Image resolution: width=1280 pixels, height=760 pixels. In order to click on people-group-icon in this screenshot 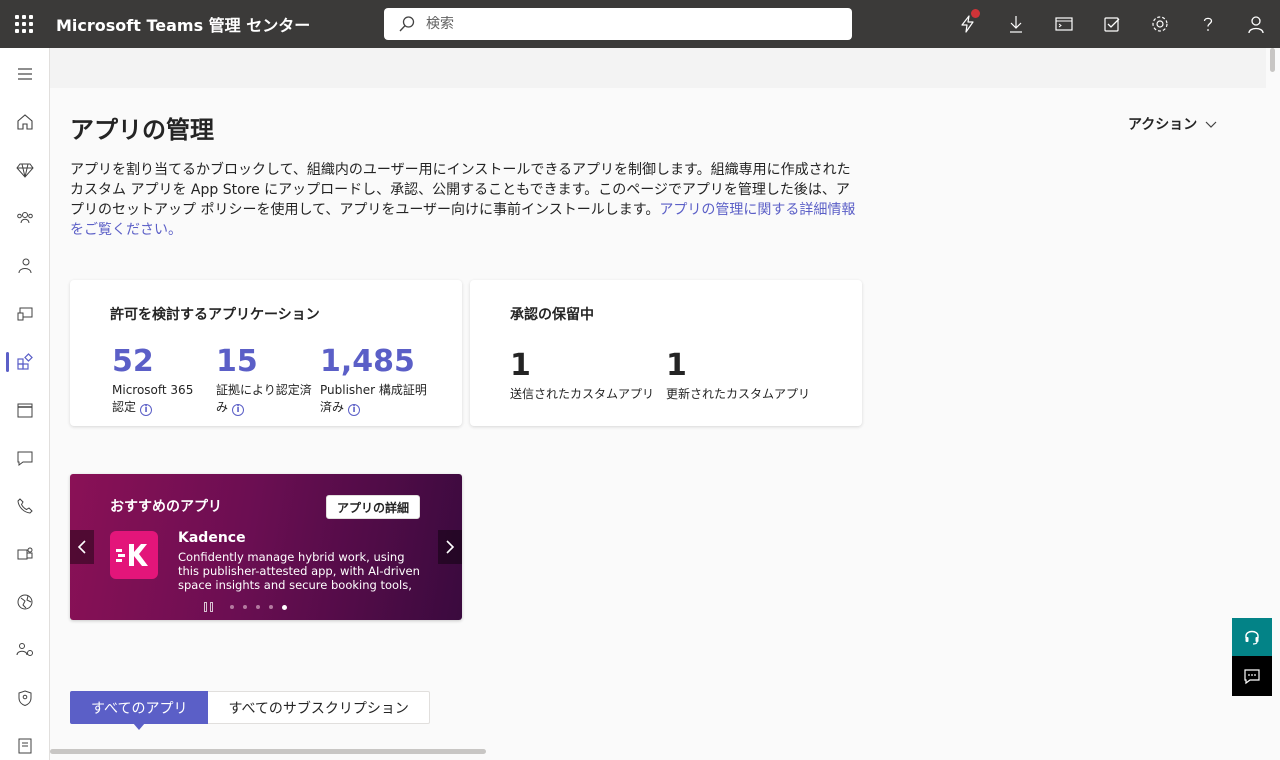, I will do `click(25, 218)`.